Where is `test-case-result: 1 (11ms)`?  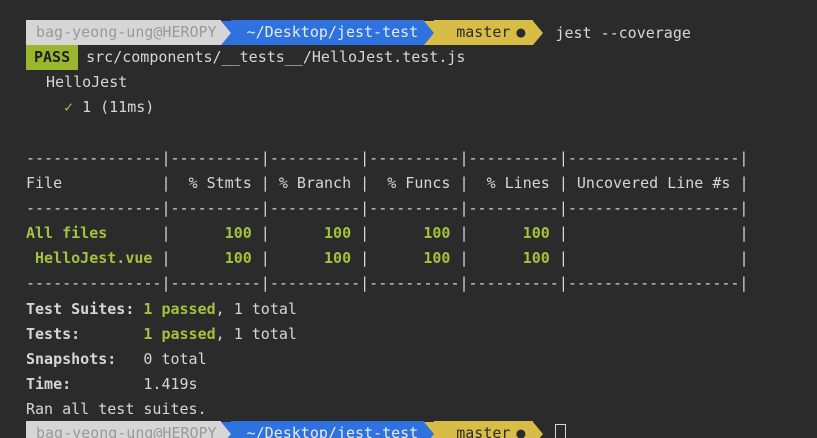
test-case-result: 1 (11ms) is located at coordinates (118, 107).